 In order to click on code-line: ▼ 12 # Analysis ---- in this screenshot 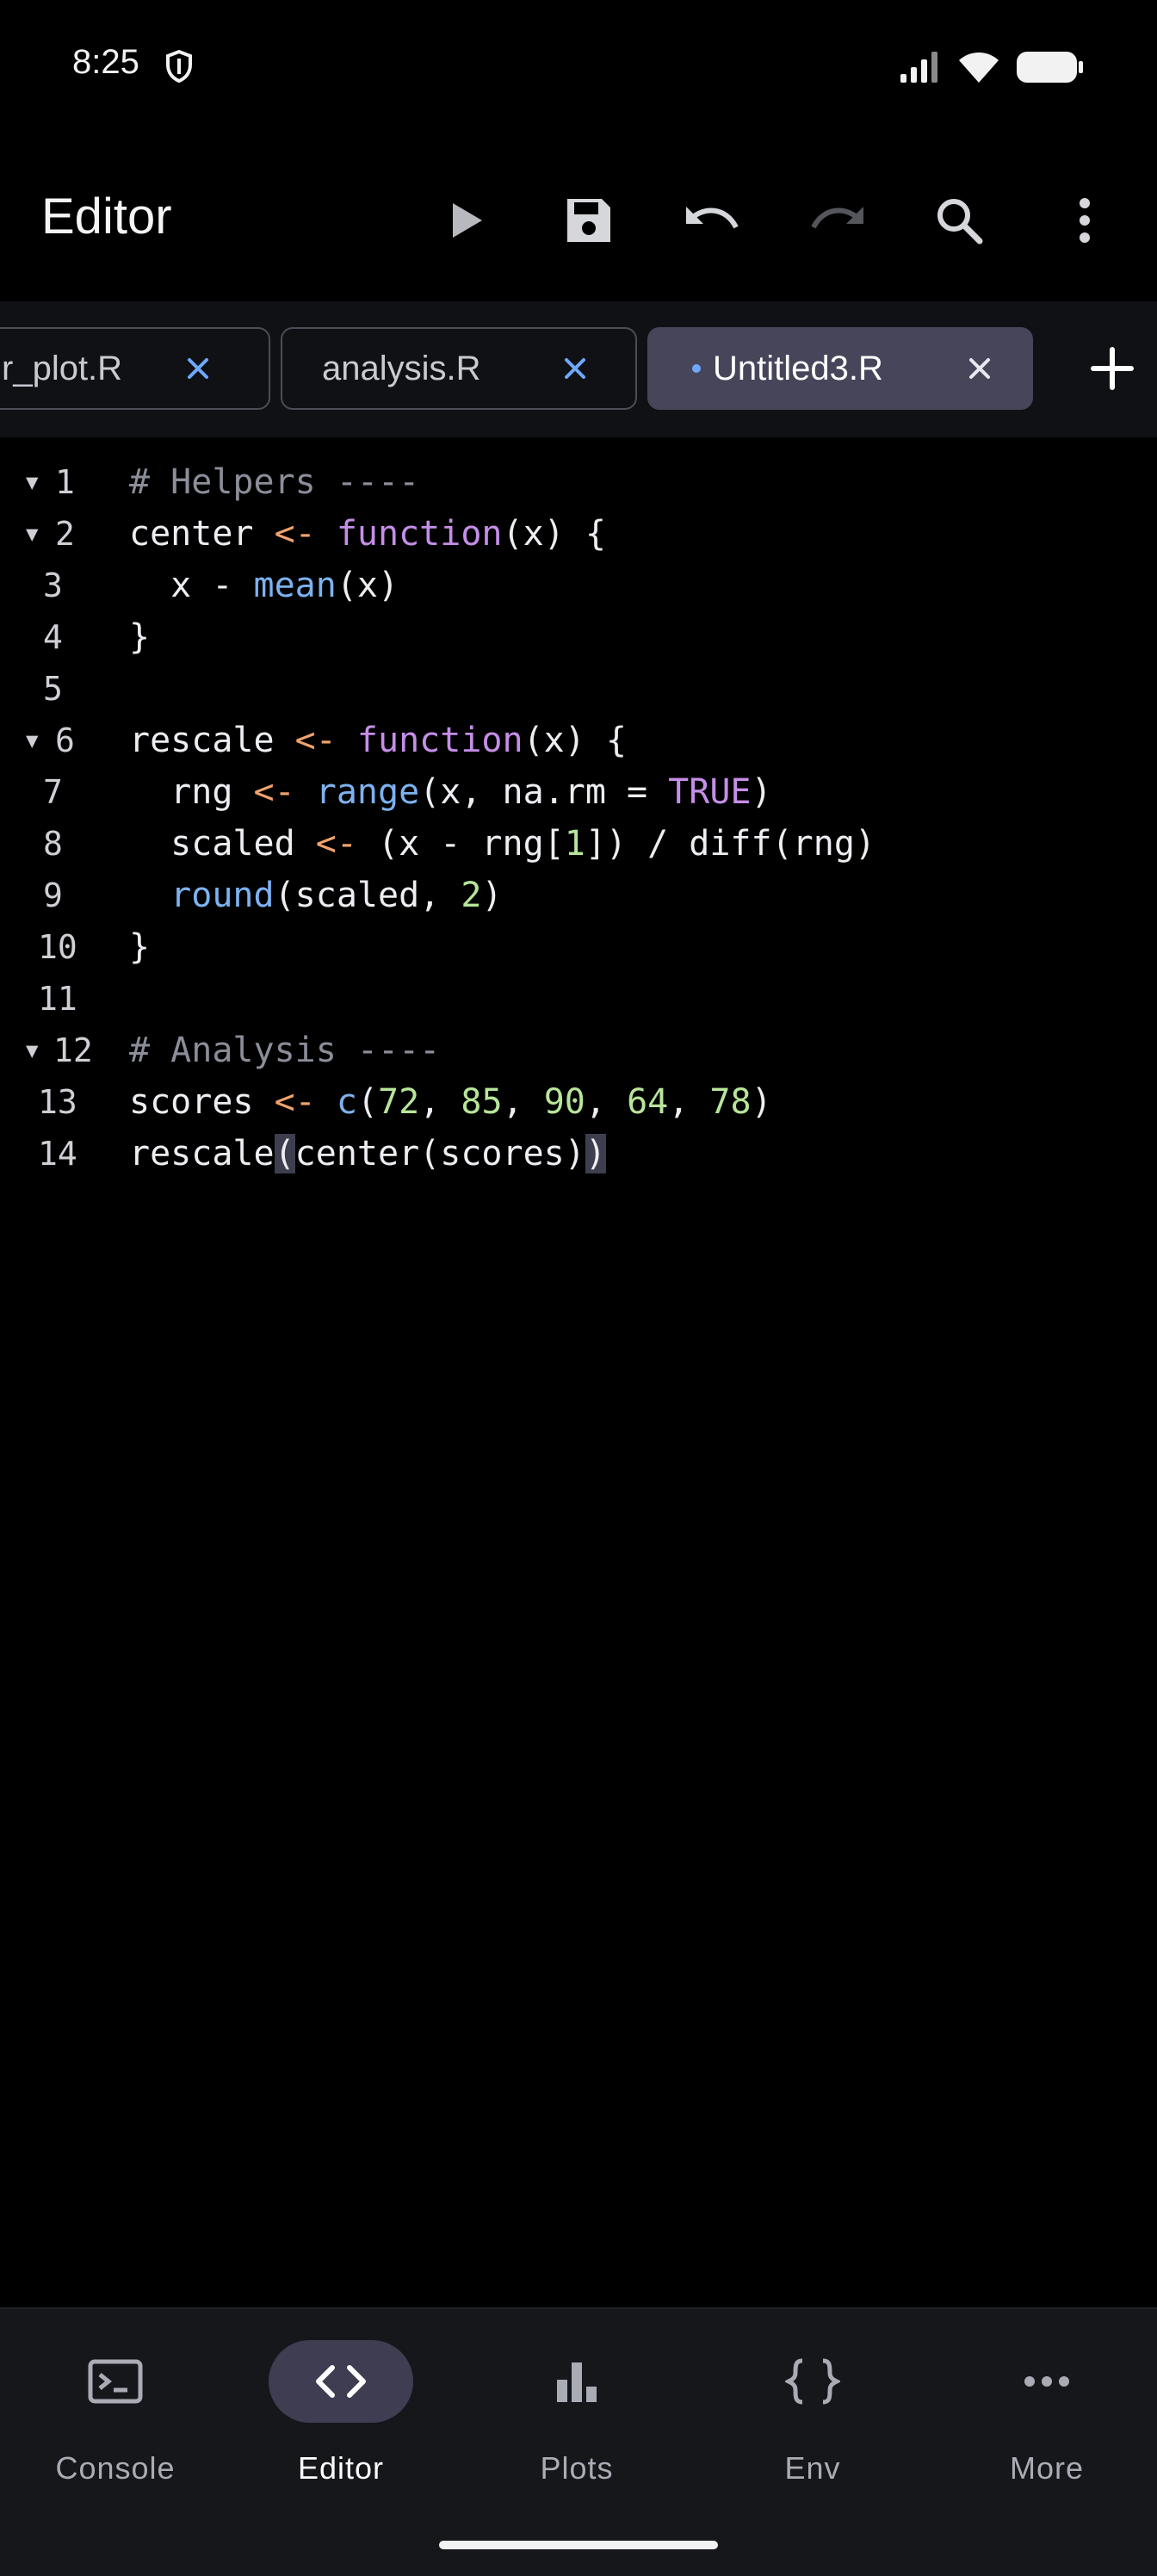, I will do `click(579, 1050)`.